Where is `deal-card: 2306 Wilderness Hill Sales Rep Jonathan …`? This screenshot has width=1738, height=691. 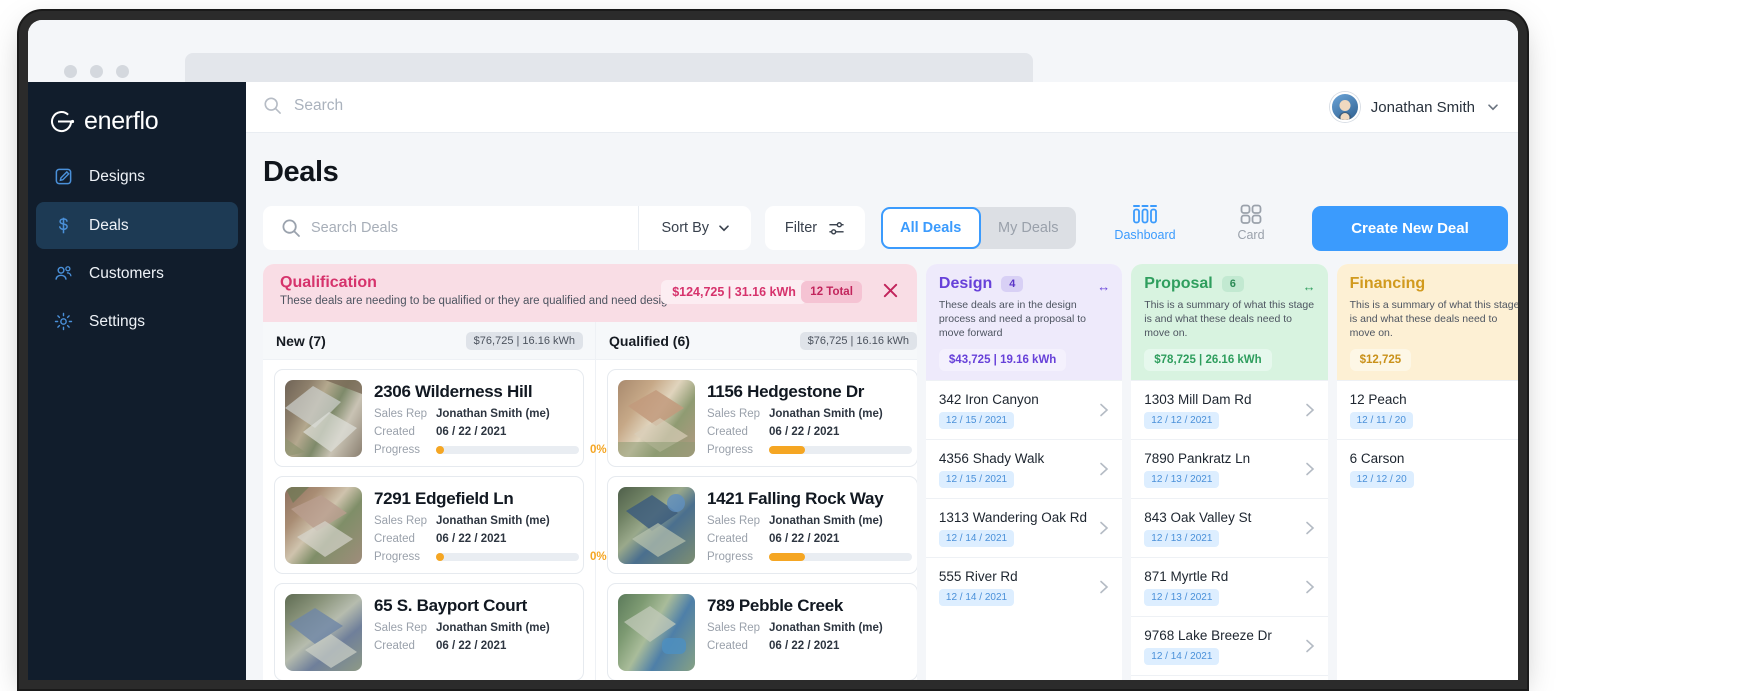
deal-card: 2306 Wilderness Hill Sales Rep Jonathan … is located at coordinates (440, 418).